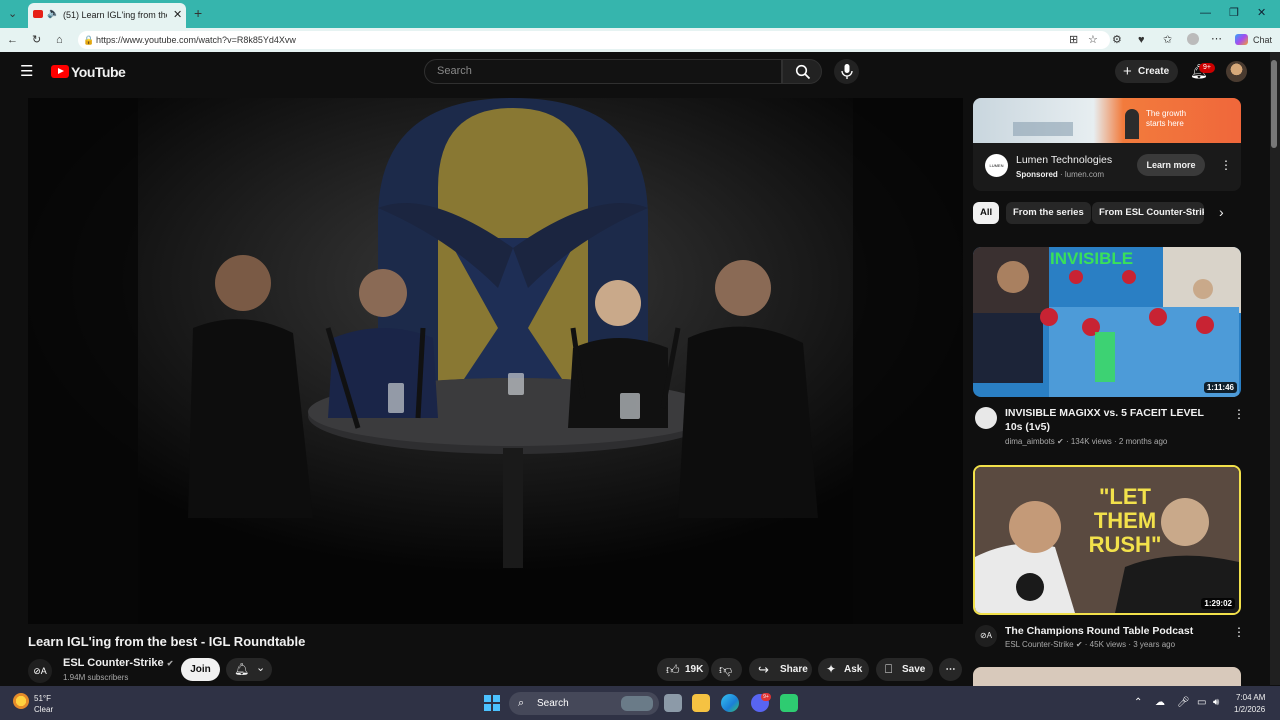  I want to click on related-channel-name: dima_aimbots, so click(1030, 441).